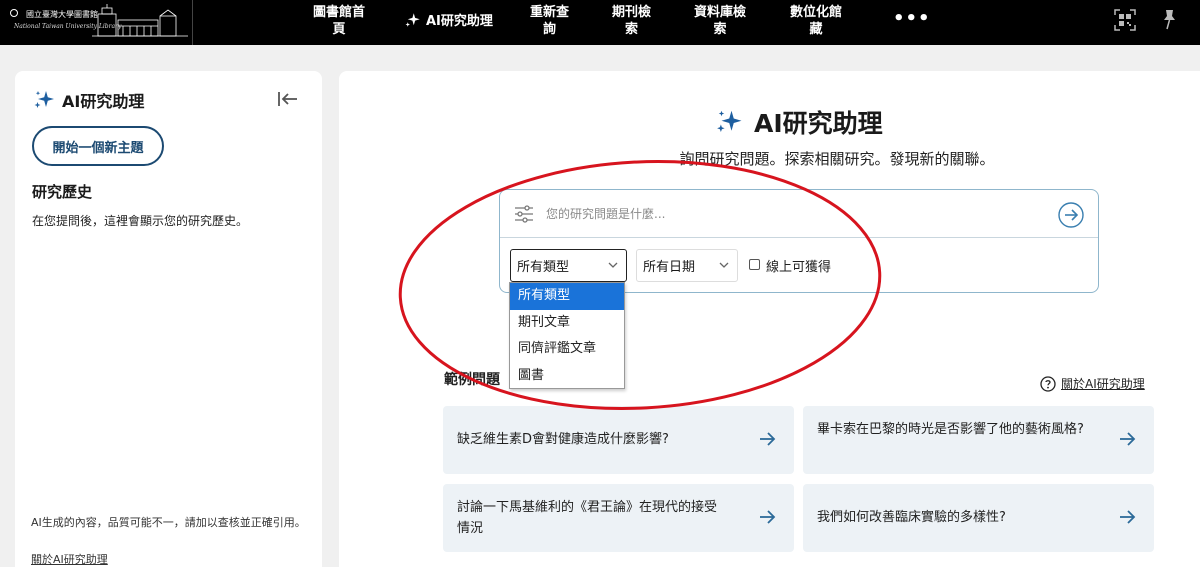 This screenshot has width=1200, height=567. Describe the element at coordinates (567, 349) in the screenshot. I see `type-option-peer-reviewed: 同儕評鑑文章` at that location.